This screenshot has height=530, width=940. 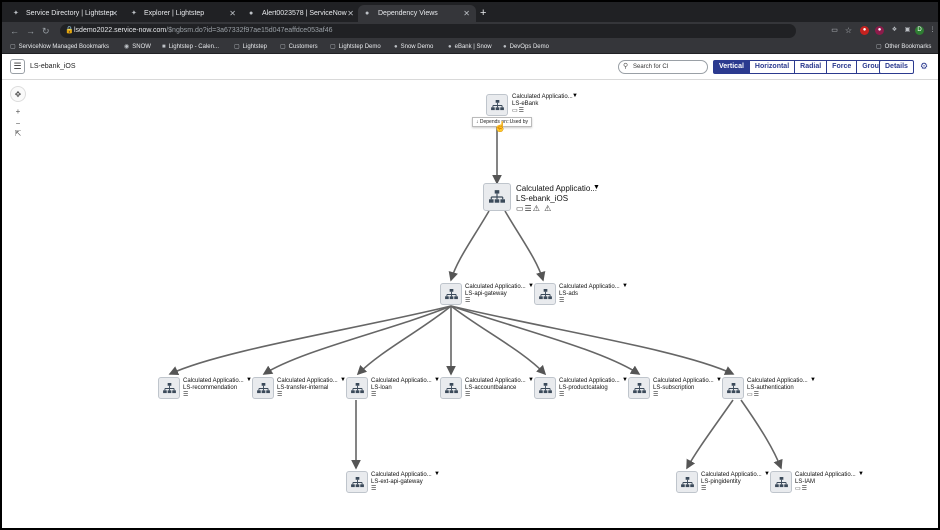 What do you see at coordinates (772, 67) in the screenshot?
I see `view-horizontal-button: Horizontal` at bounding box center [772, 67].